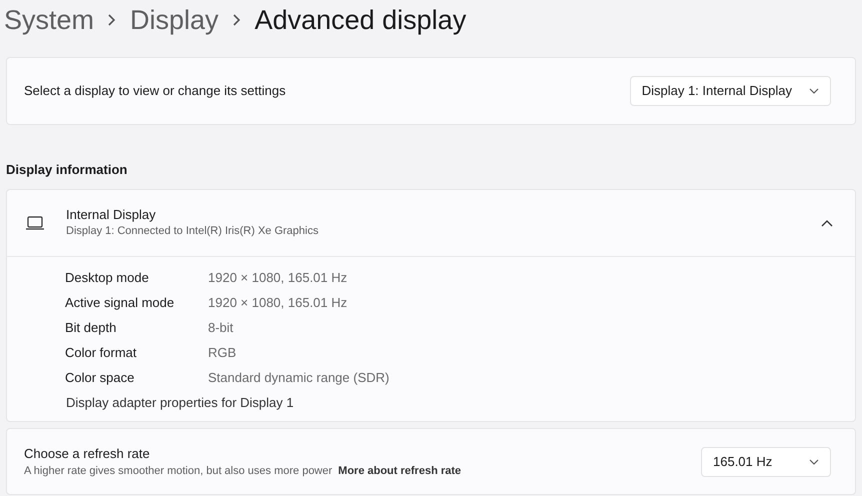  What do you see at coordinates (174, 20) in the screenshot?
I see `breadcrumb-link: Display` at bounding box center [174, 20].